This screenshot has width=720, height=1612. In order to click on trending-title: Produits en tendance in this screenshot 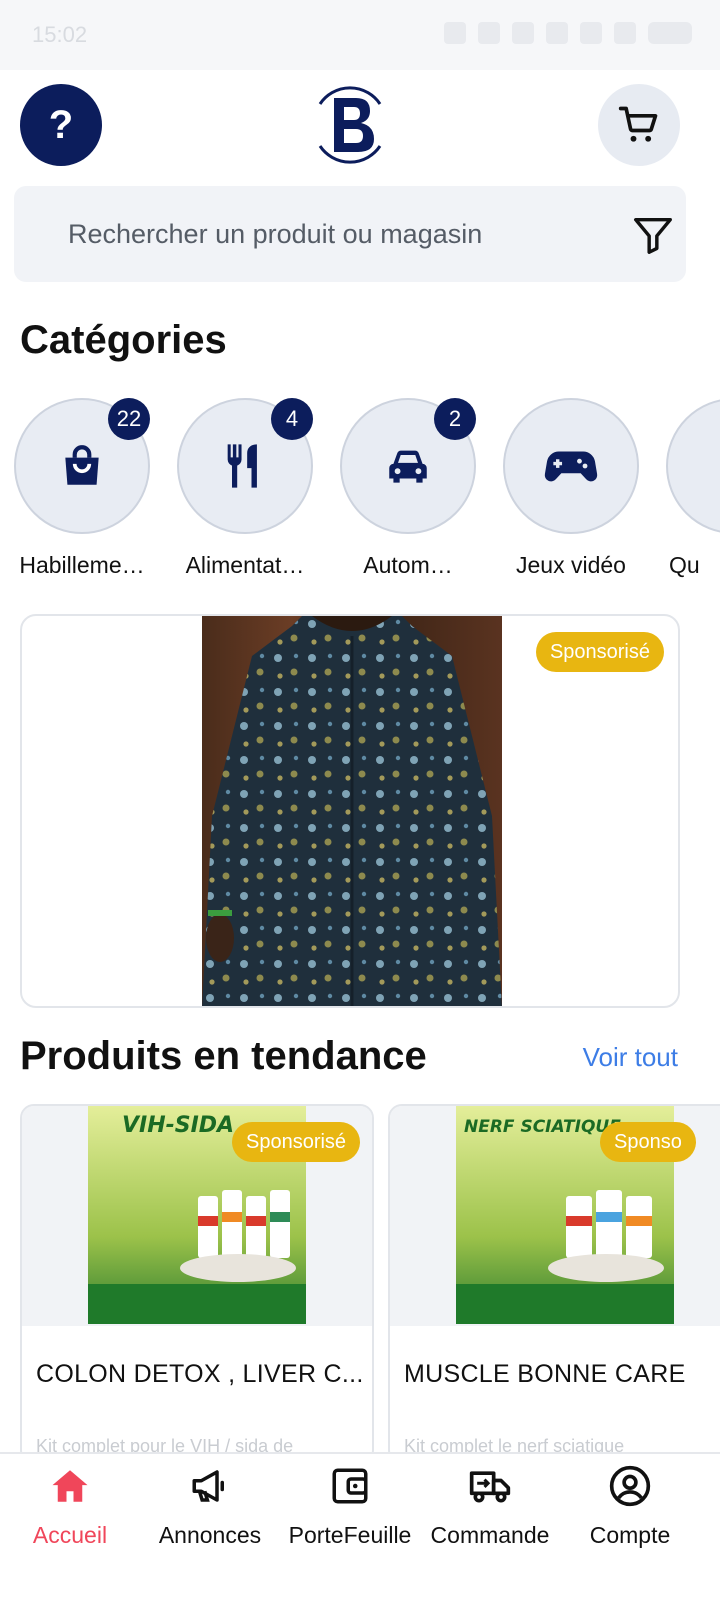, I will do `click(223, 1056)`.